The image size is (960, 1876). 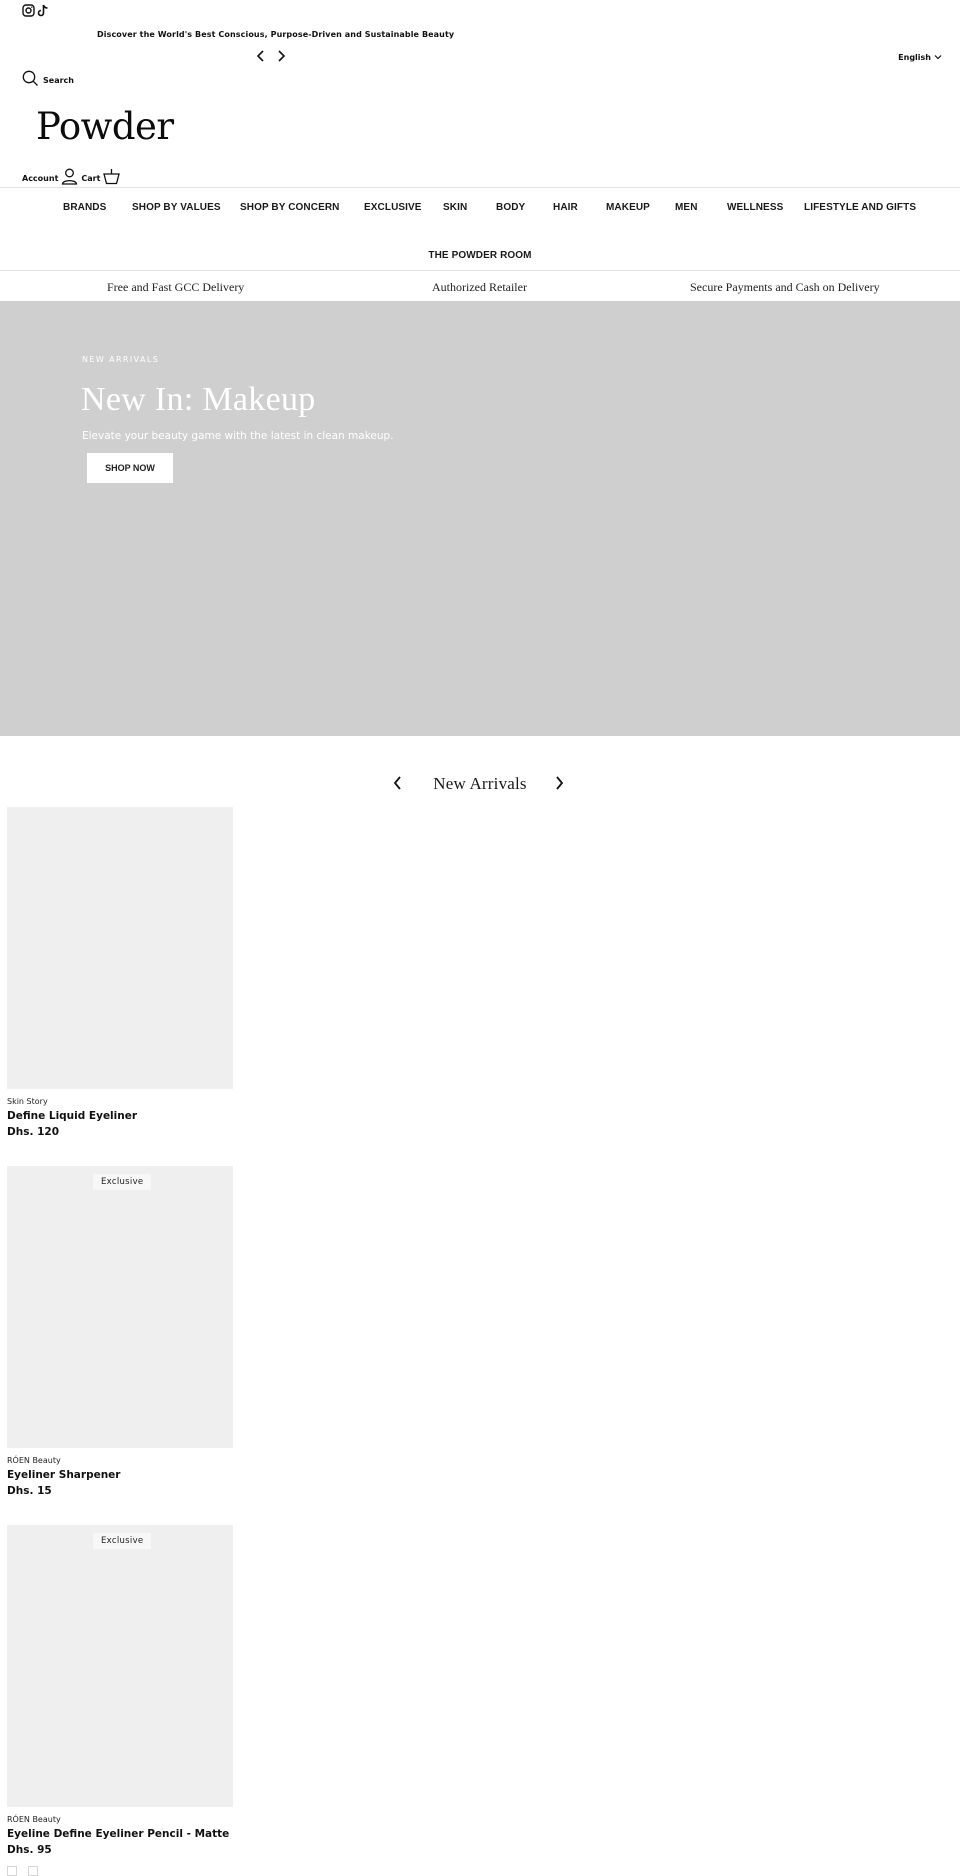 I want to click on search-icon, so click(x=30, y=80).